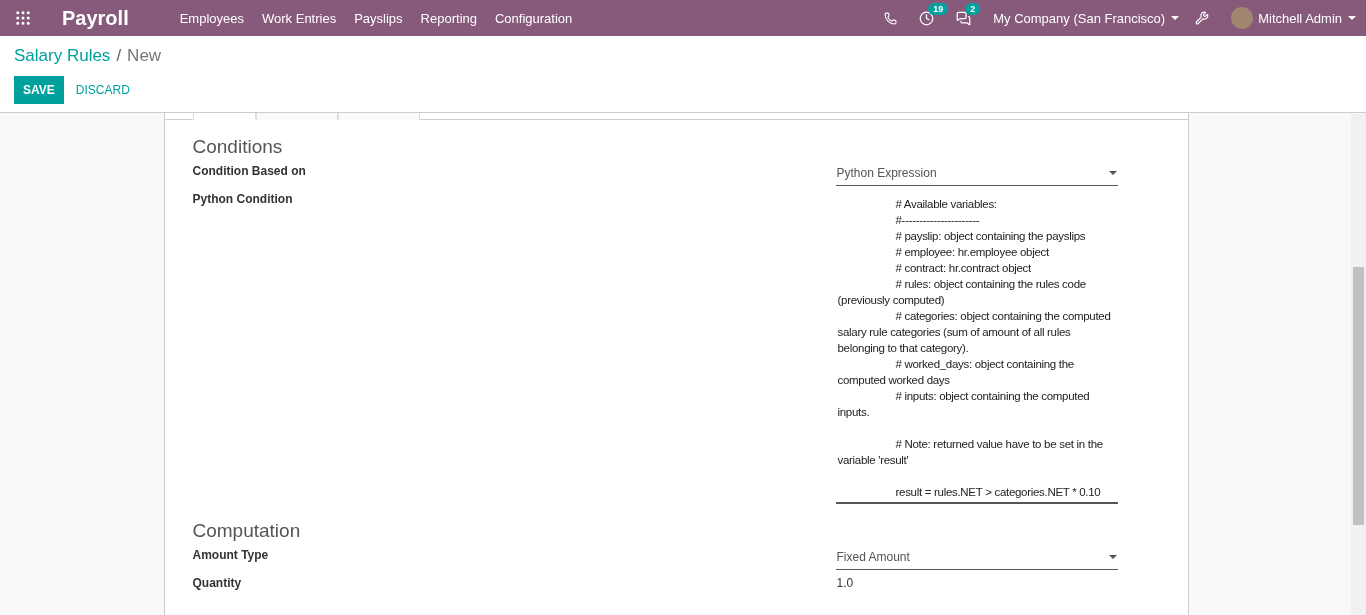 The height and width of the screenshot is (615, 1366). What do you see at coordinates (1358, 396) in the screenshot?
I see `scrollbar-thumb` at bounding box center [1358, 396].